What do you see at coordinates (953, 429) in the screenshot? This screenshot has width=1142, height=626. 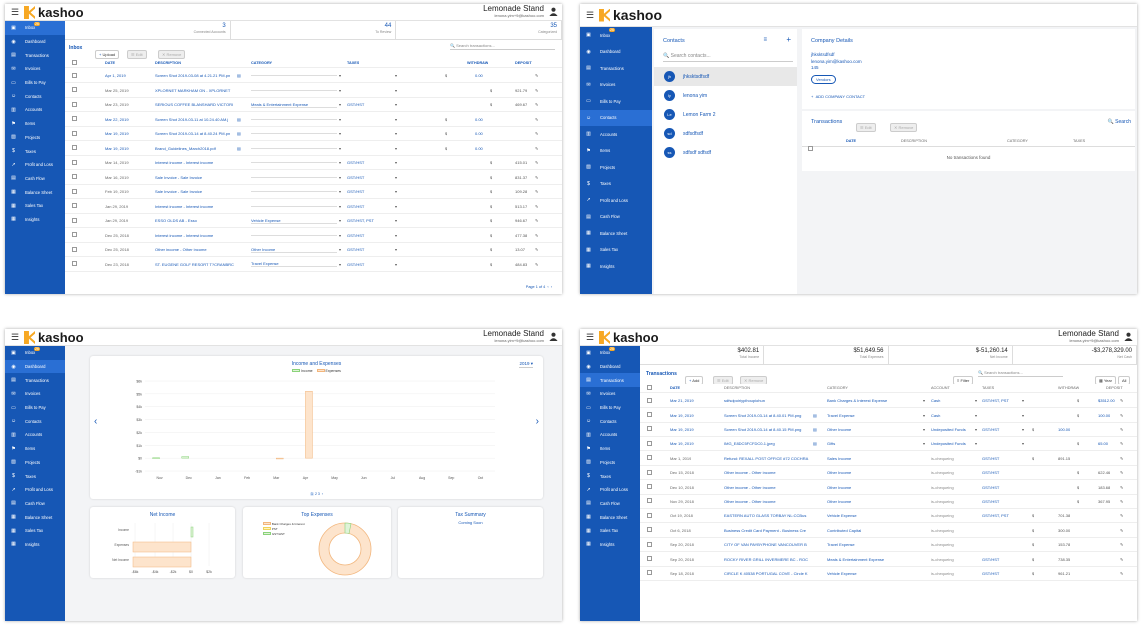 I see `row-account: Undeposited Funds` at bounding box center [953, 429].